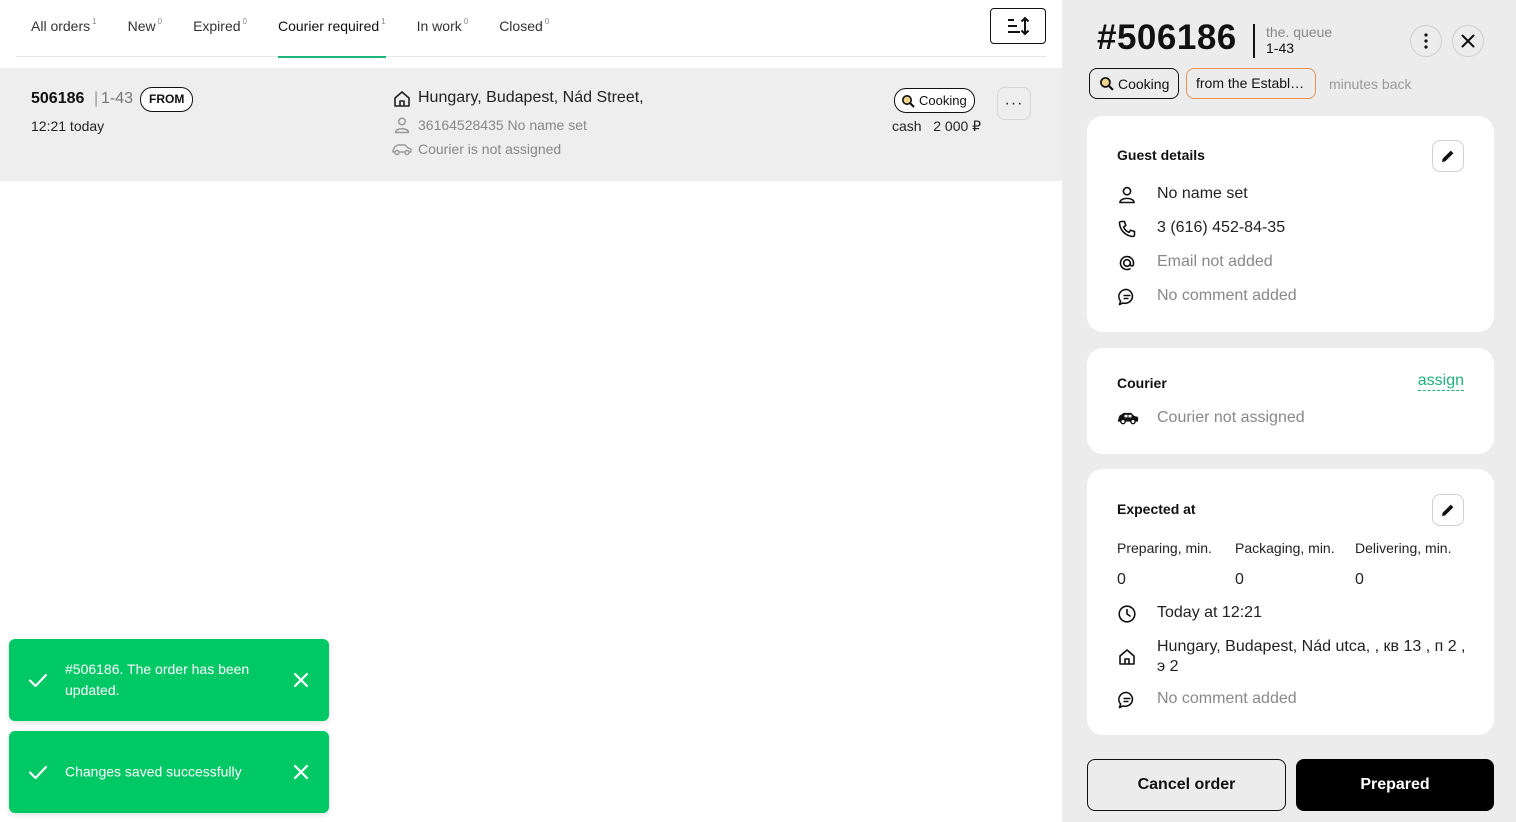 The width and height of the screenshot is (1516, 822). I want to click on edit-guest-button, so click(1448, 156).